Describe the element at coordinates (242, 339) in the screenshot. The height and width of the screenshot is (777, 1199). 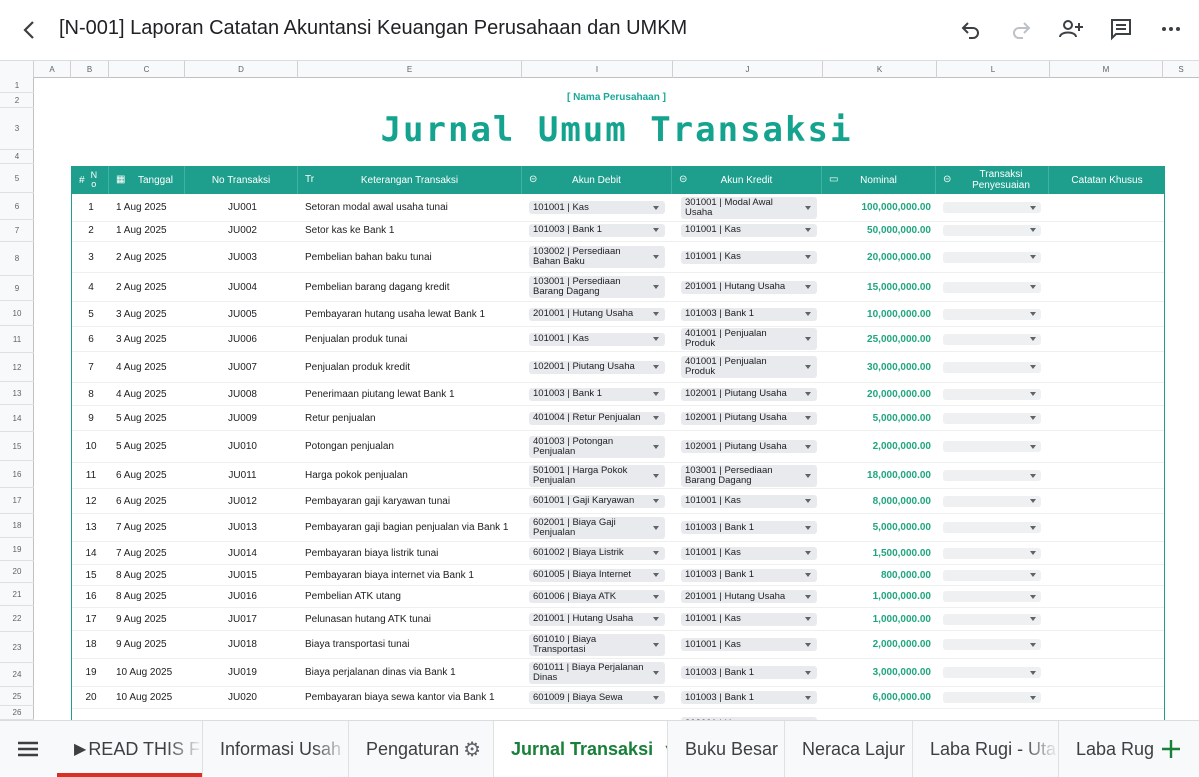
I see `cell-no-transaksi: JU006` at that location.